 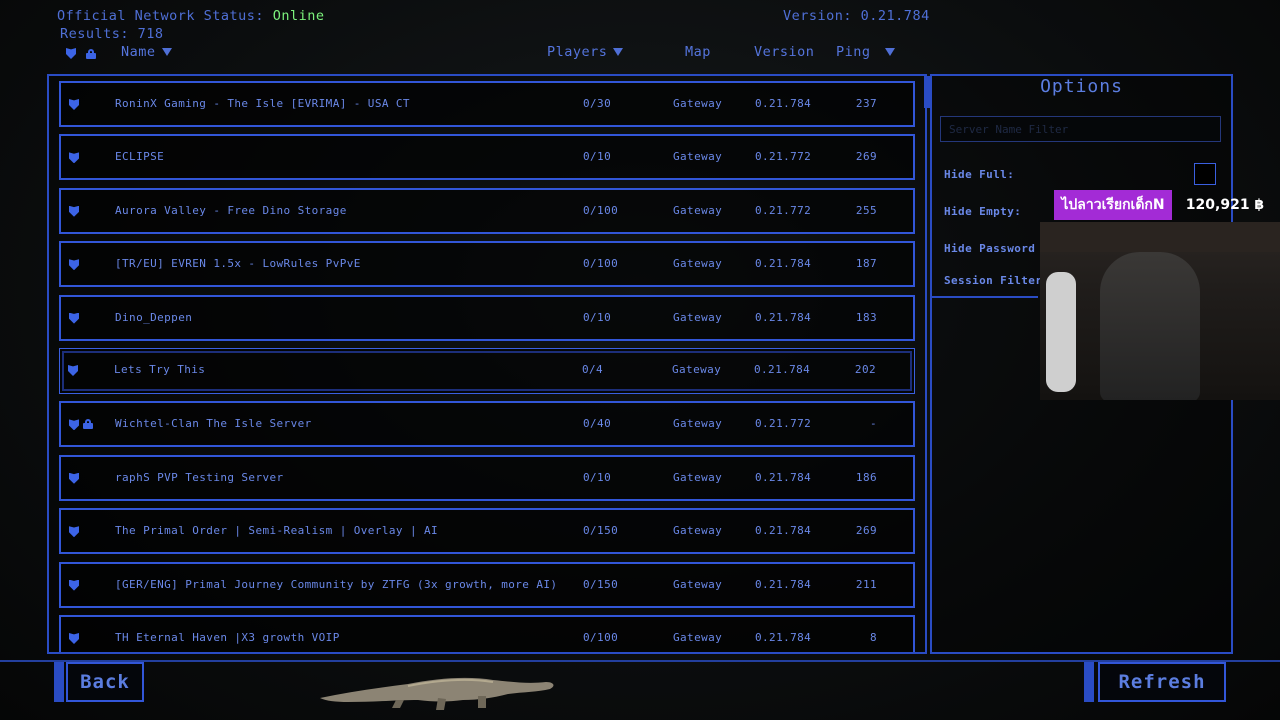 I want to click on column-map-label: Map, so click(x=698, y=52).